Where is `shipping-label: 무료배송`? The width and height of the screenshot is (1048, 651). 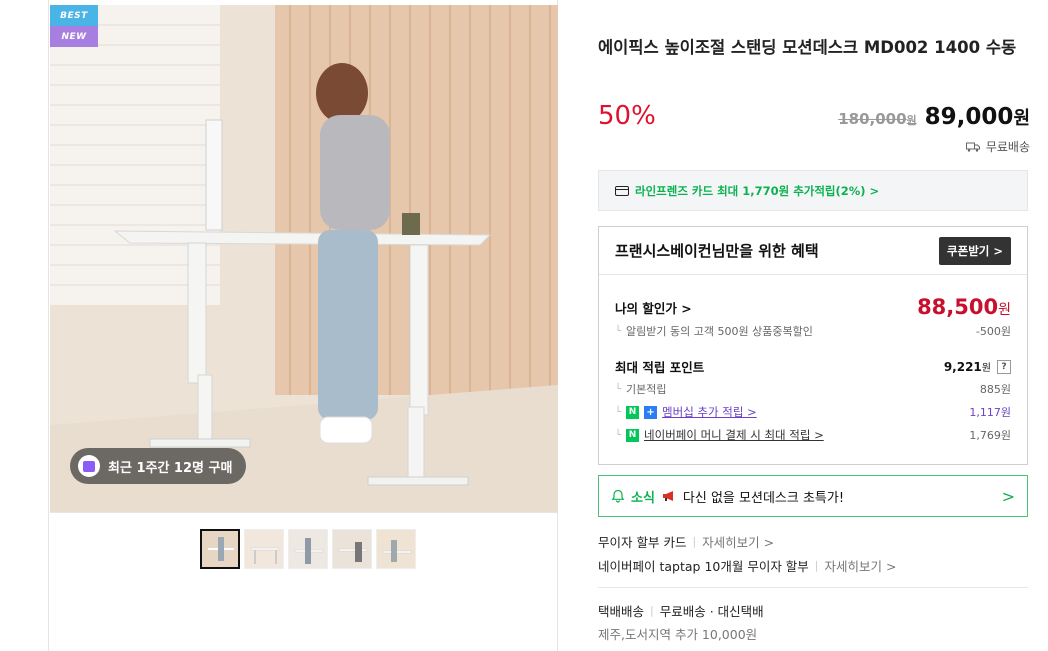 shipping-label: 무료배송 is located at coordinates (1007, 147).